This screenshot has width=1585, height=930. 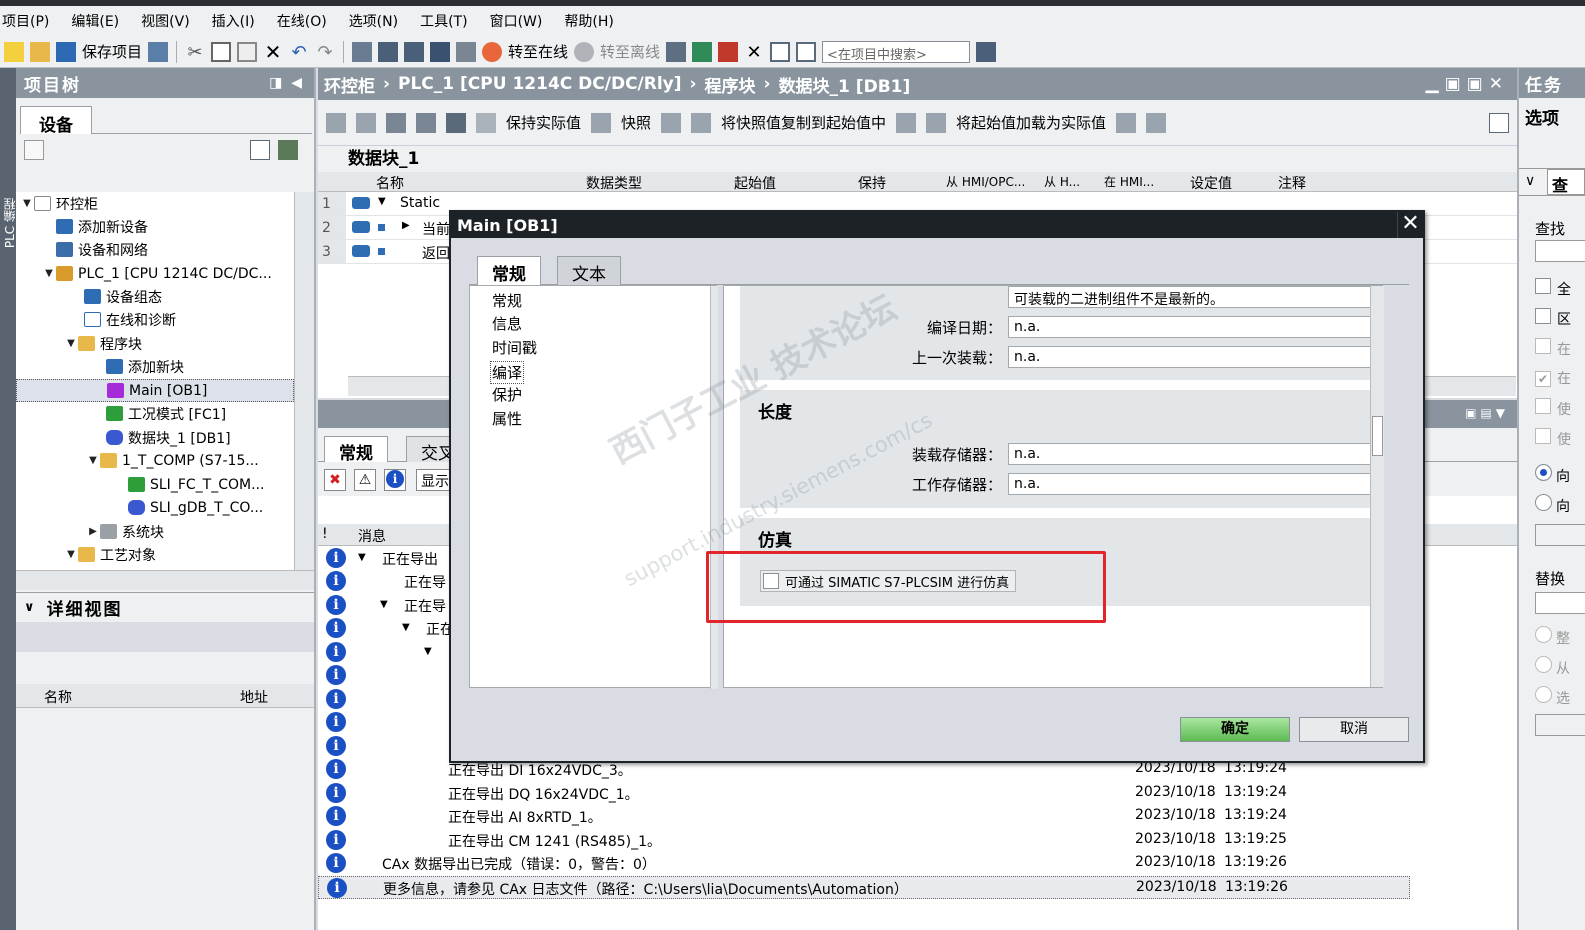 What do you see at coordinates (543, 122) in the screenshot?
I see `keep-actual-values-button: 保持实际值` at bounding box center [543, 122].